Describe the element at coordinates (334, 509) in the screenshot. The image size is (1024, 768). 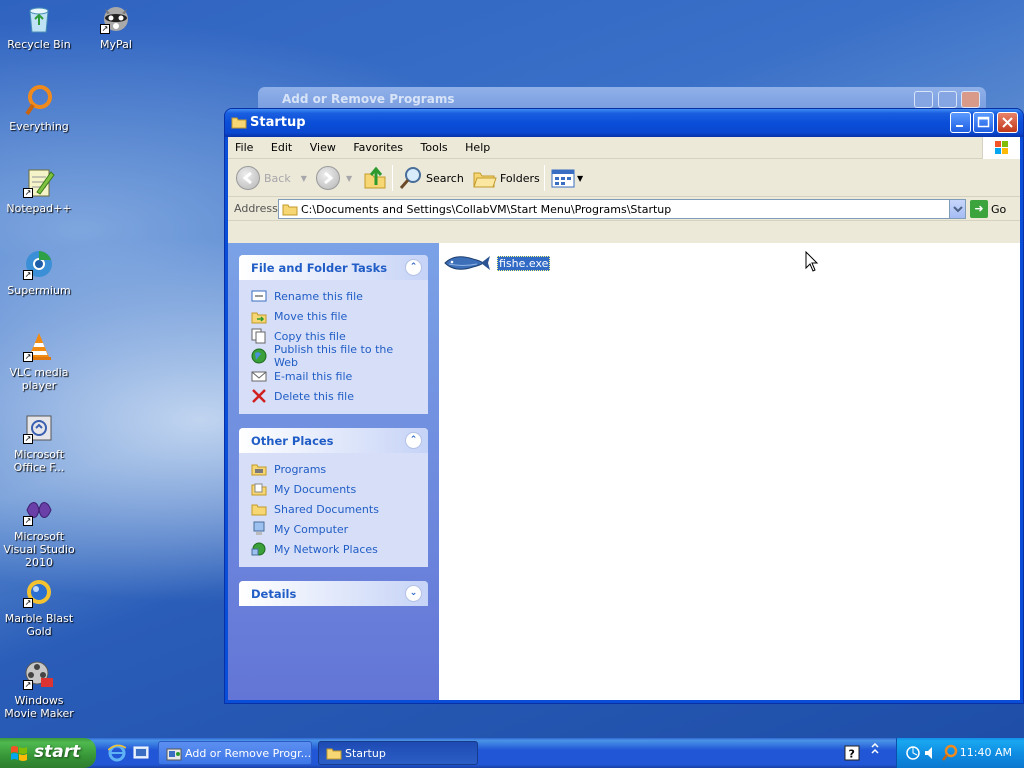
I see `place-shared-documents: Shared Documents` at that location.